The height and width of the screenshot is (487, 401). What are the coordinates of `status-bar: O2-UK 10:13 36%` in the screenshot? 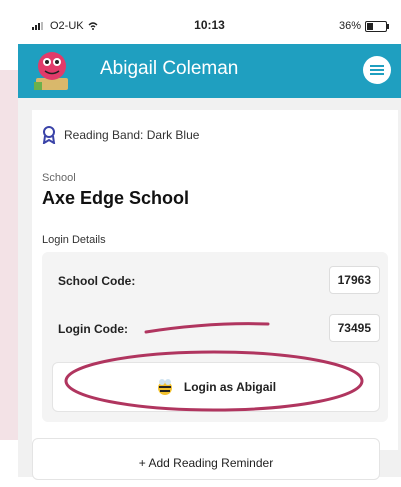 It's located at (209, 22).